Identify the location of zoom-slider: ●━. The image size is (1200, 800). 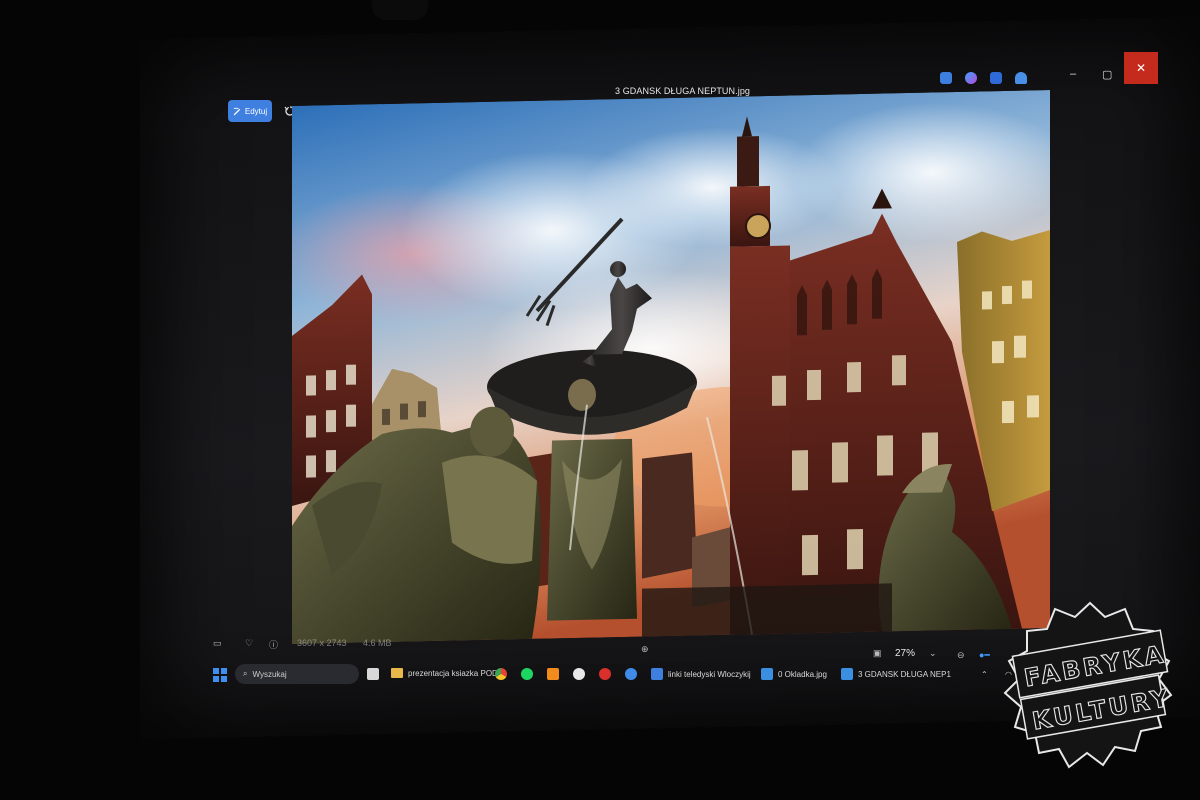
(984, 655).